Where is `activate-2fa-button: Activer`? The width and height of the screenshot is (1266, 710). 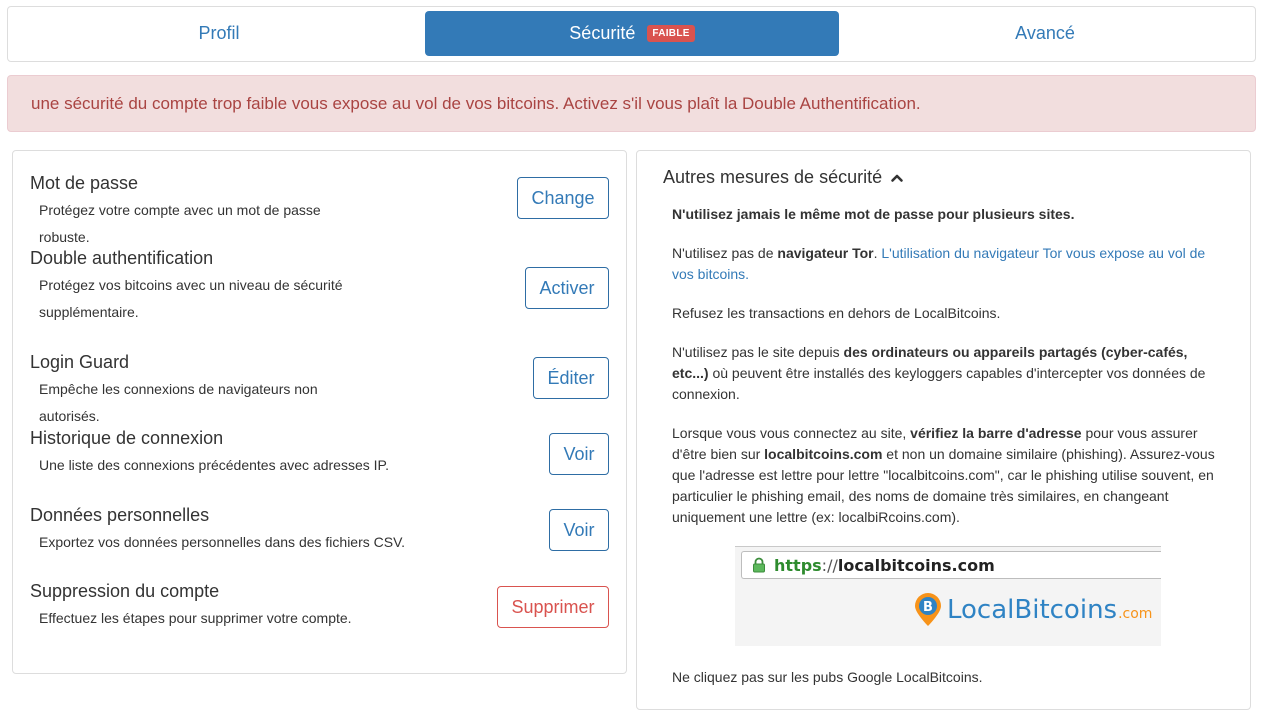 activate-2fa-button: Activer is located at coordinates (567, 288).